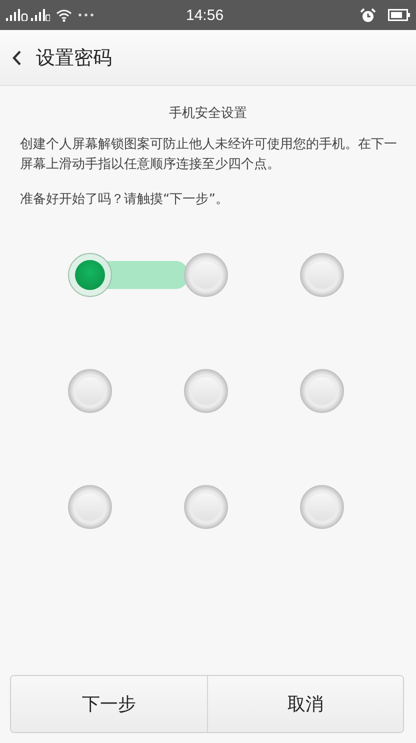  Describe the element at coordinates (205, 15) in the screenshot. I see `status-time: 14:56` at that location.